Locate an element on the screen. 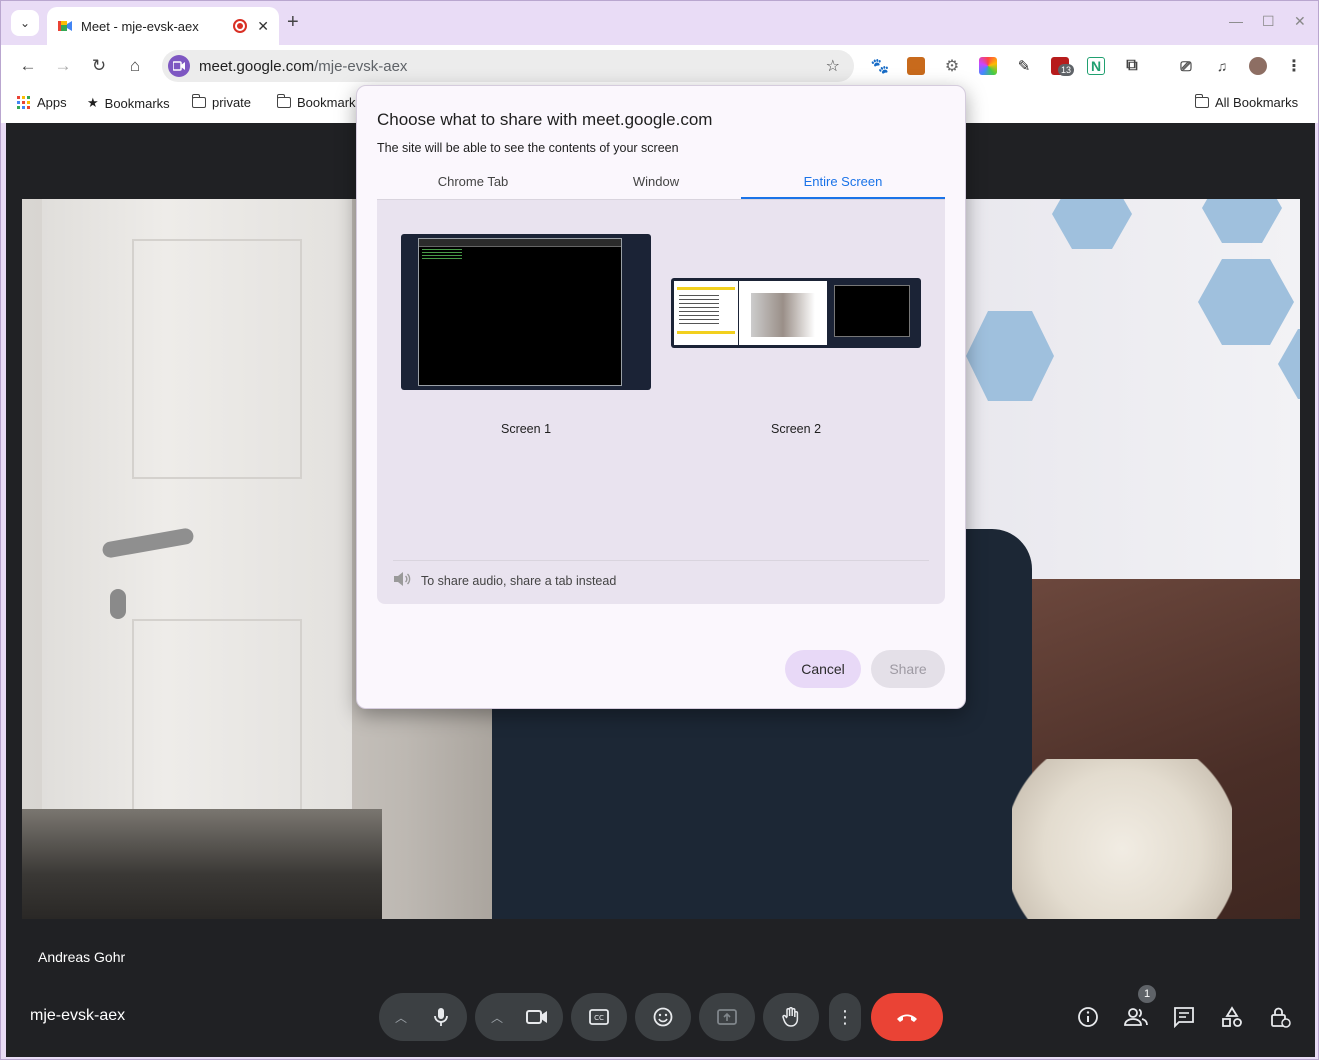 This screenshot has width=1319, height=1060. captions-button: CC is located at coordinates (599, 1017).